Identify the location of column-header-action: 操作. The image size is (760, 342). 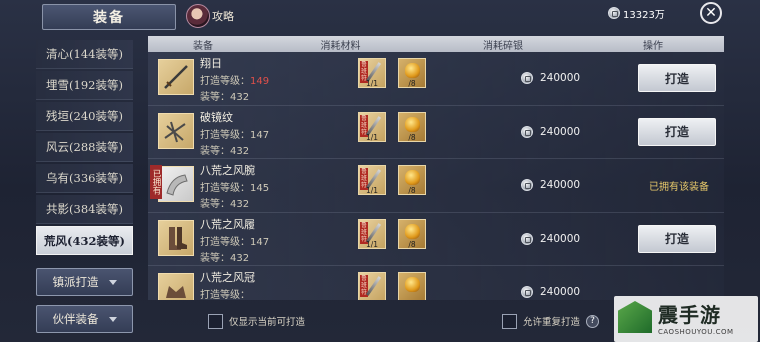
(653, 46).